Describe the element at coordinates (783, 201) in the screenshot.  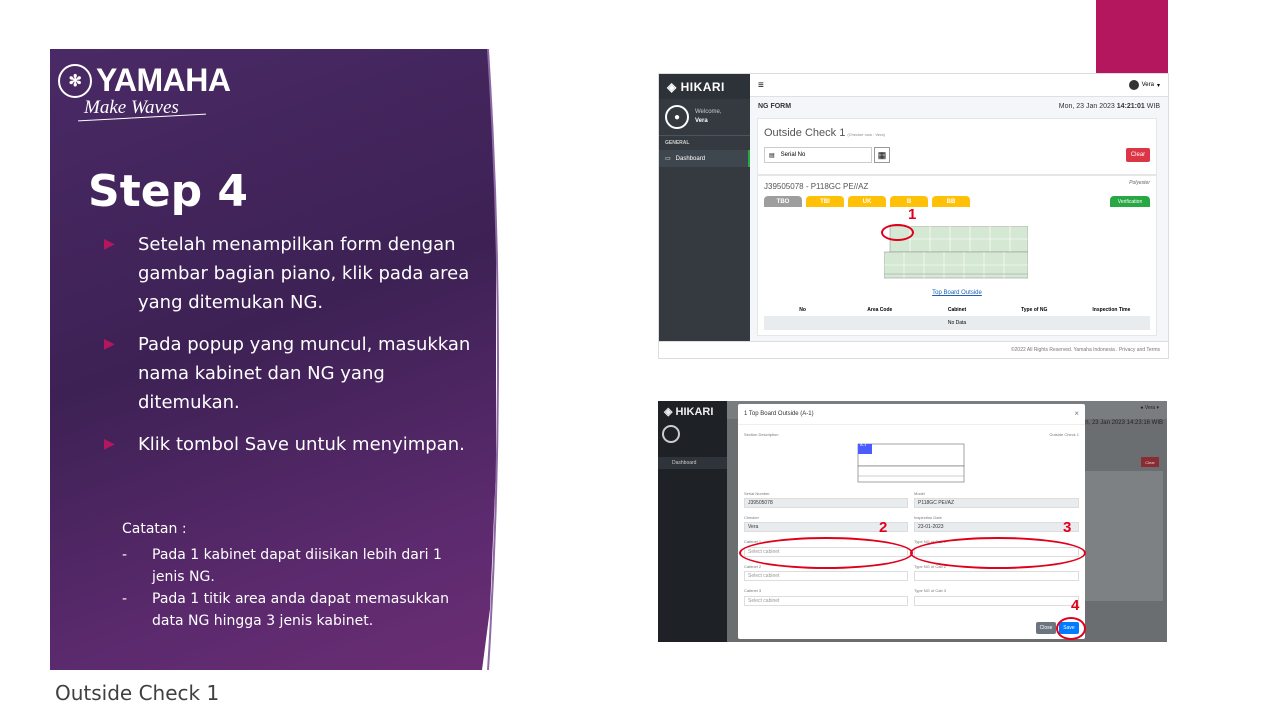
I see `tab-tbo: TBO` at that location.